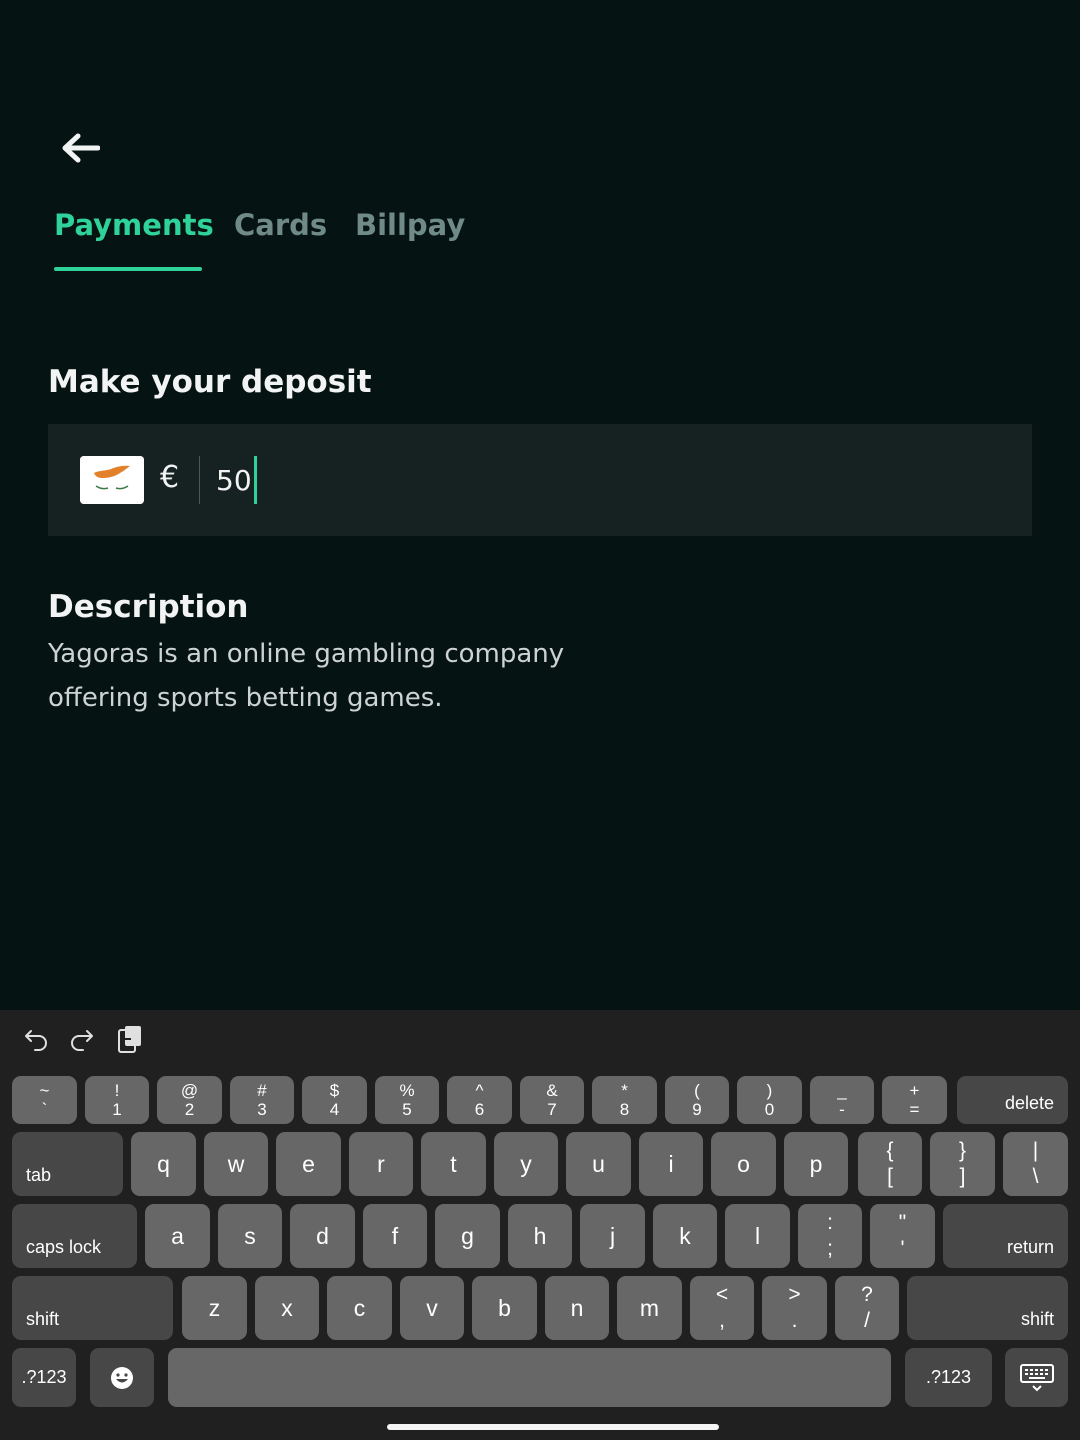 This screenshot has width=1080, height=1440. What do you see at coordinates (1012, 1100) in the screenshot?
I see `delete-key: delete` at bounding box center [1012, 1100].